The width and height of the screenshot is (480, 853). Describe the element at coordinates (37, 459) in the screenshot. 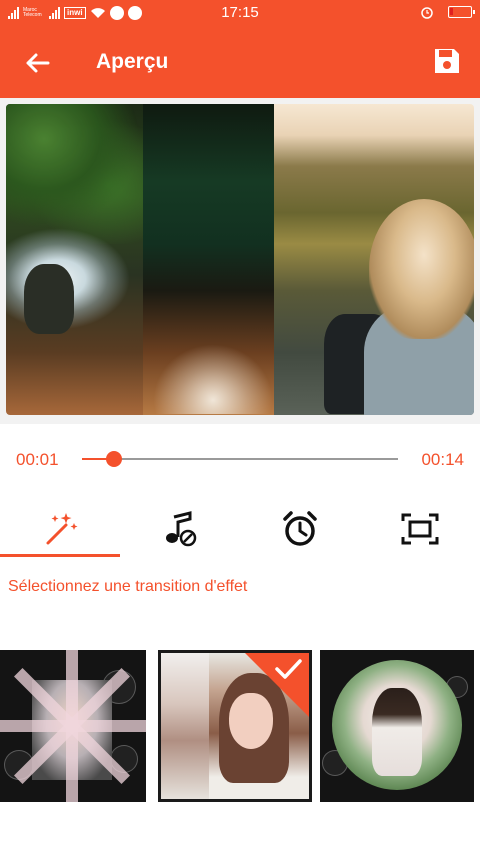

I see `current-time: 00:01` at that location.